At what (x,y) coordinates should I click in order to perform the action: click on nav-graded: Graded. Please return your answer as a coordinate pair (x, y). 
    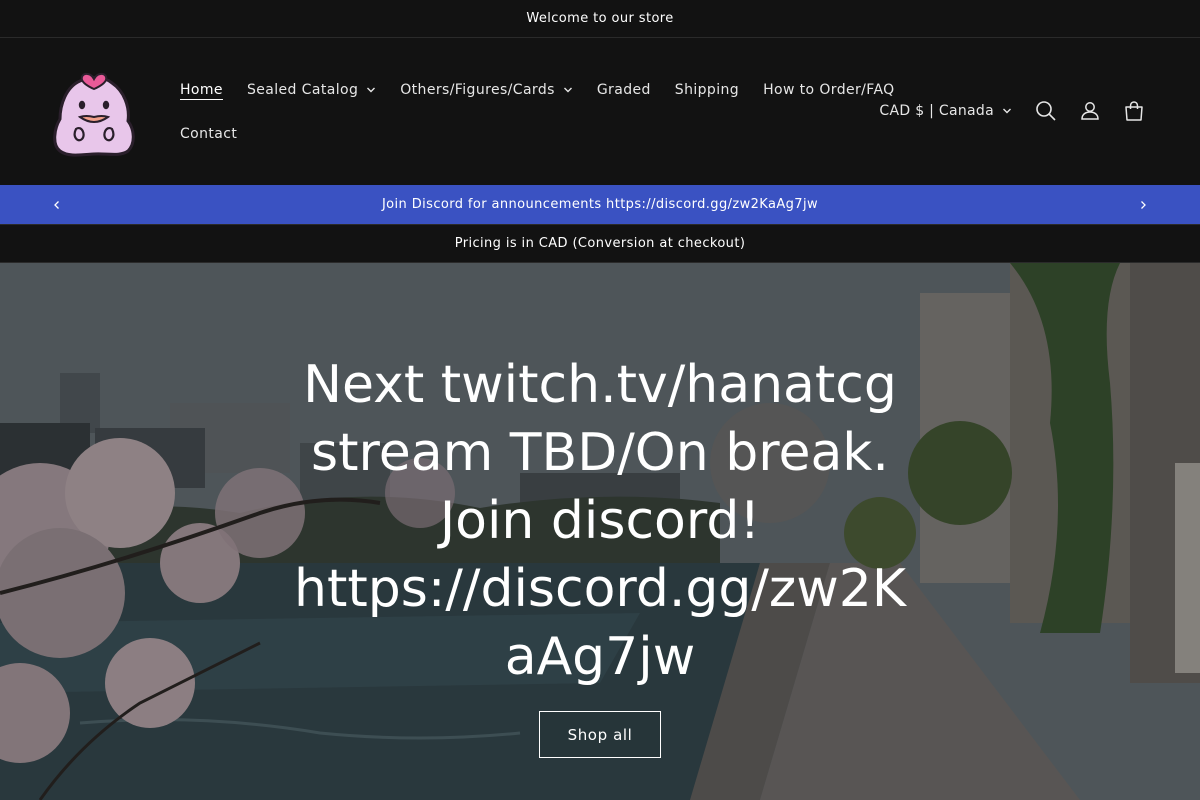
    Looking at the image, I should click on (624, 90).